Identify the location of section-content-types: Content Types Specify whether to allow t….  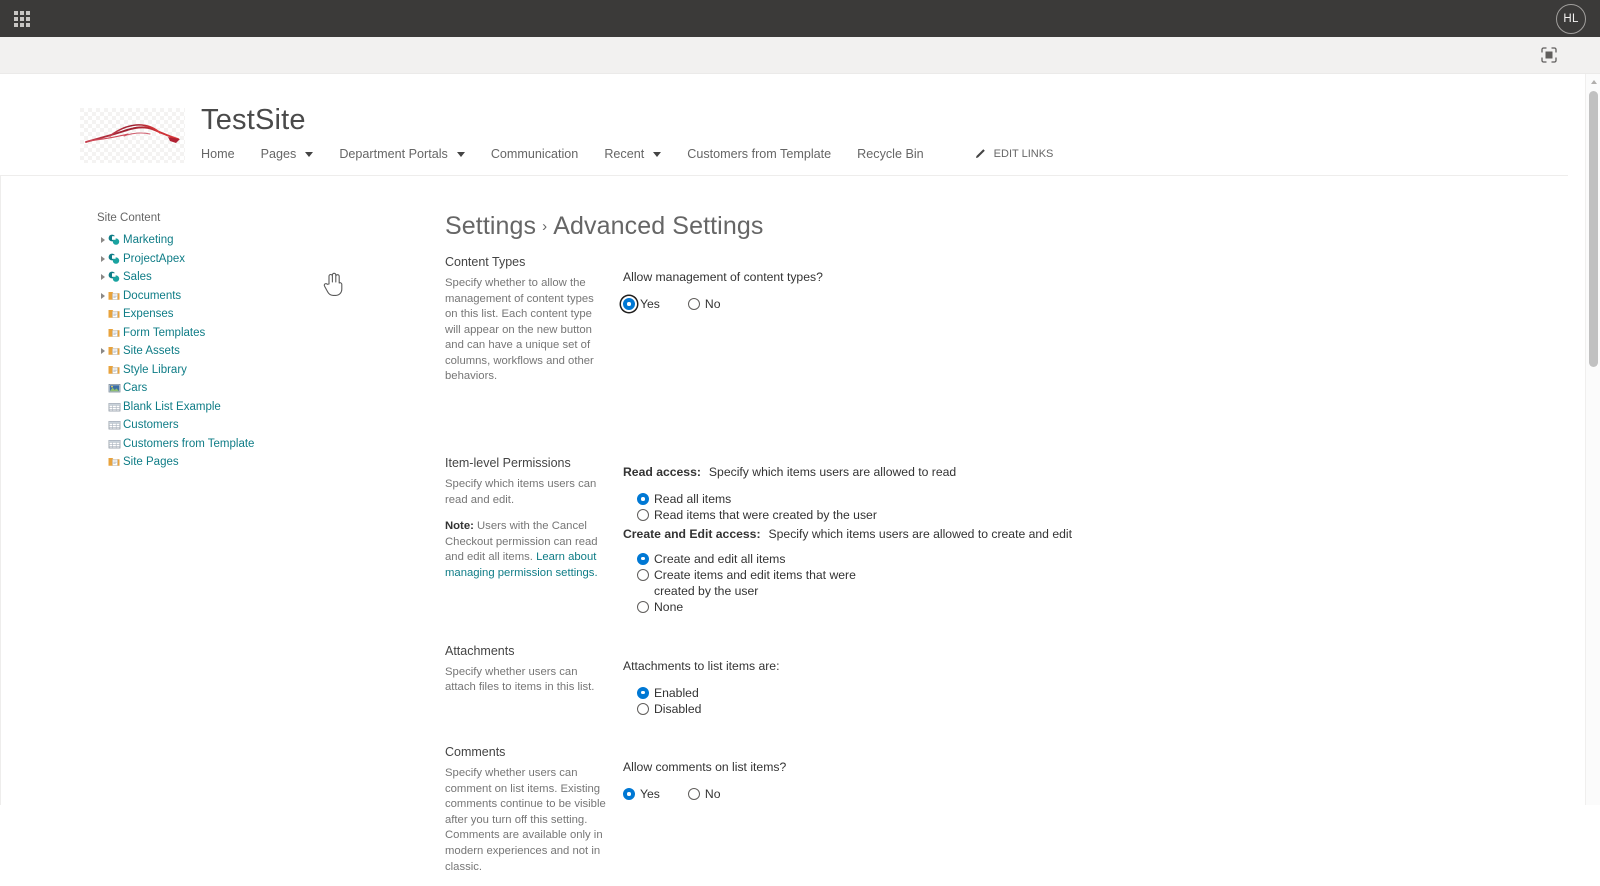
(945, 325).